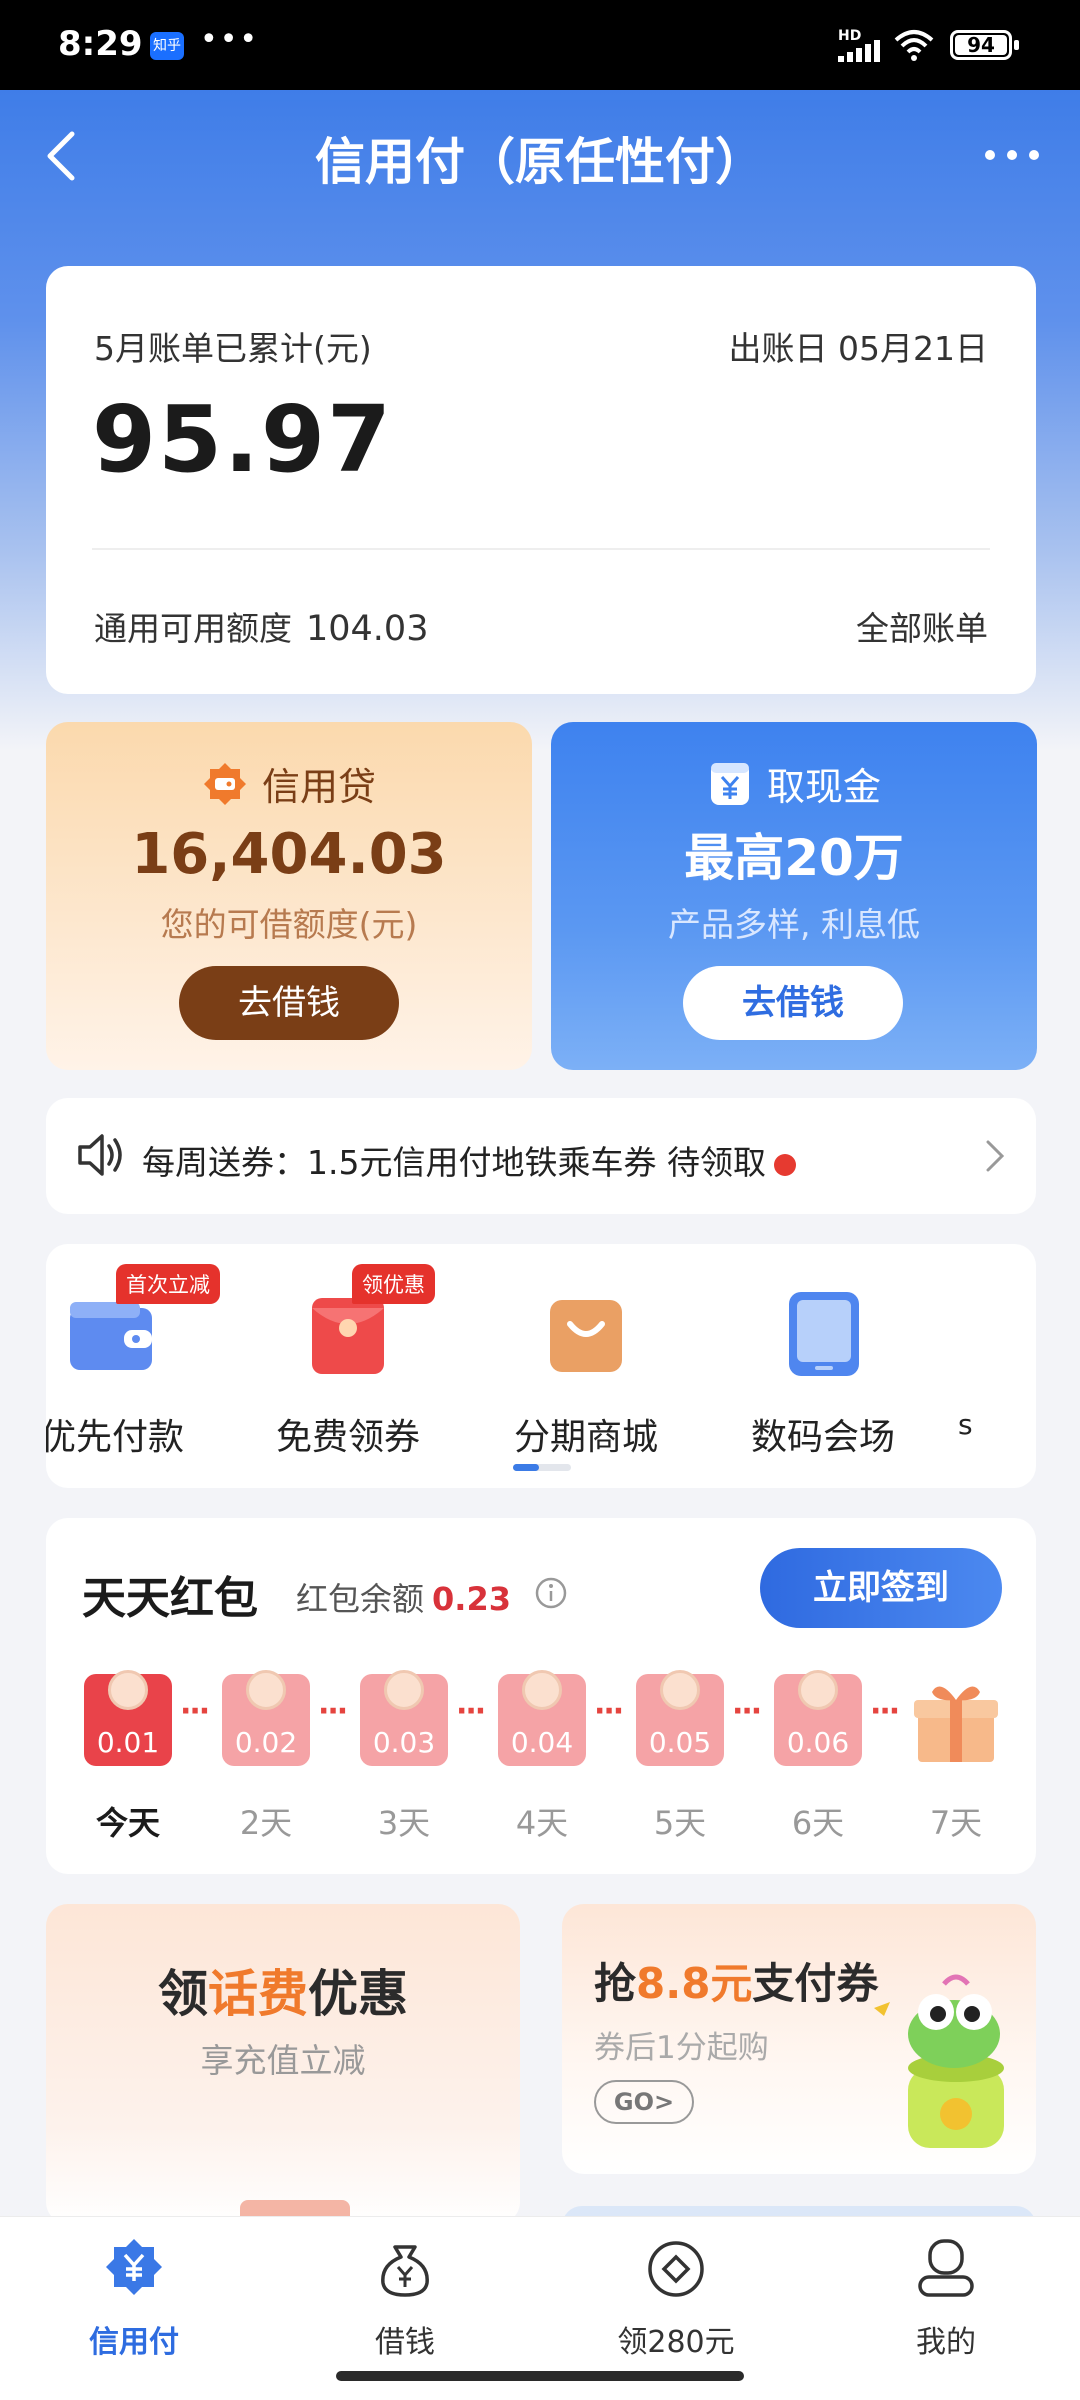 The width and height of the screenshot is (1080, 2400). Describe the element at coordinates (283, 2060) in the screenshot. I see `phone-promo-subtitle: 享充值立减` at that location.